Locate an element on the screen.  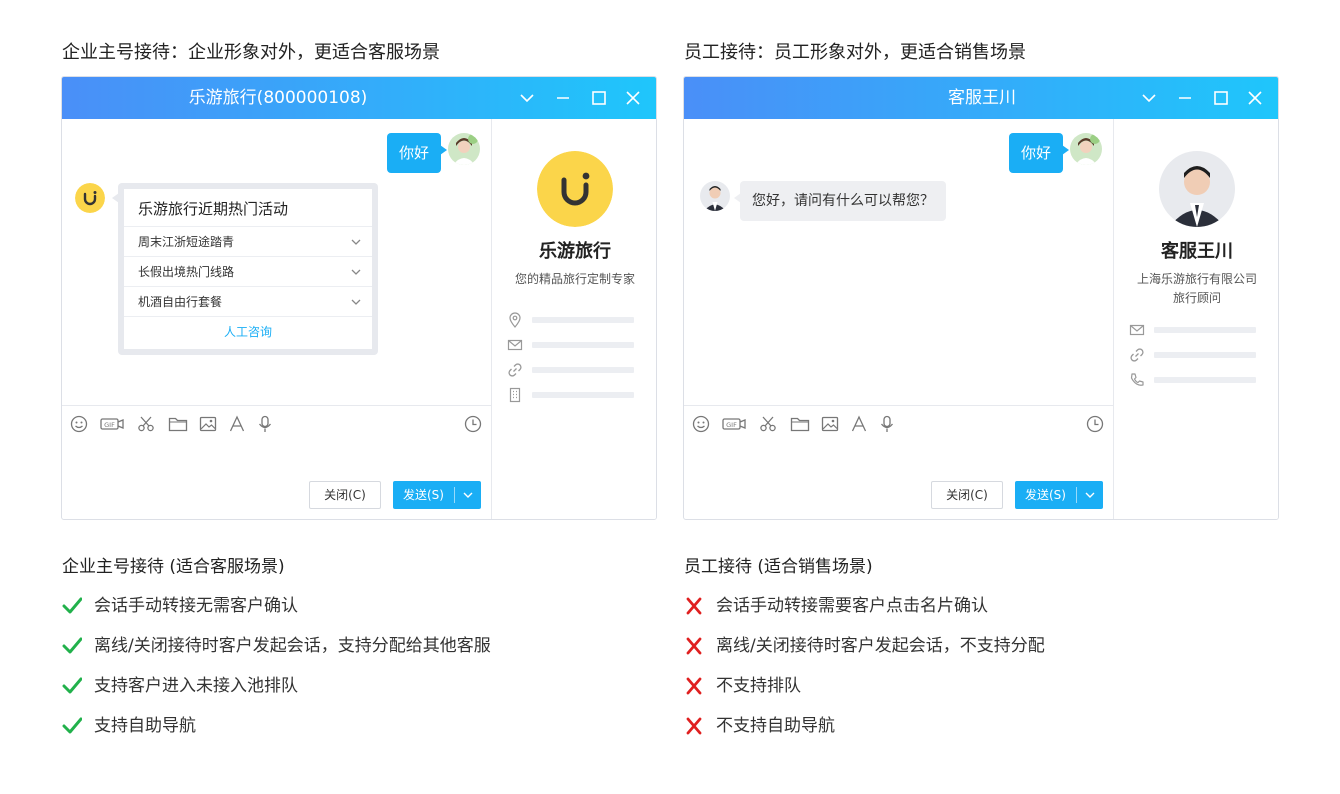
agent-reply-bubble: 您好，请问有什么可以帮您？ is located at coordinates (840, 201).